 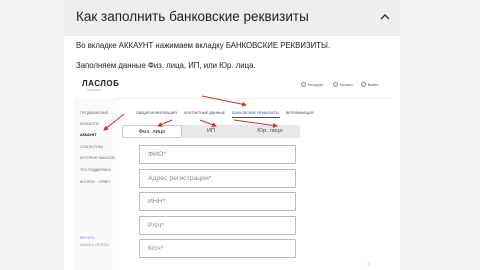 I want to click on accordion-title: Как заполнить банковские реквизиты, so click(x=192, y=16).